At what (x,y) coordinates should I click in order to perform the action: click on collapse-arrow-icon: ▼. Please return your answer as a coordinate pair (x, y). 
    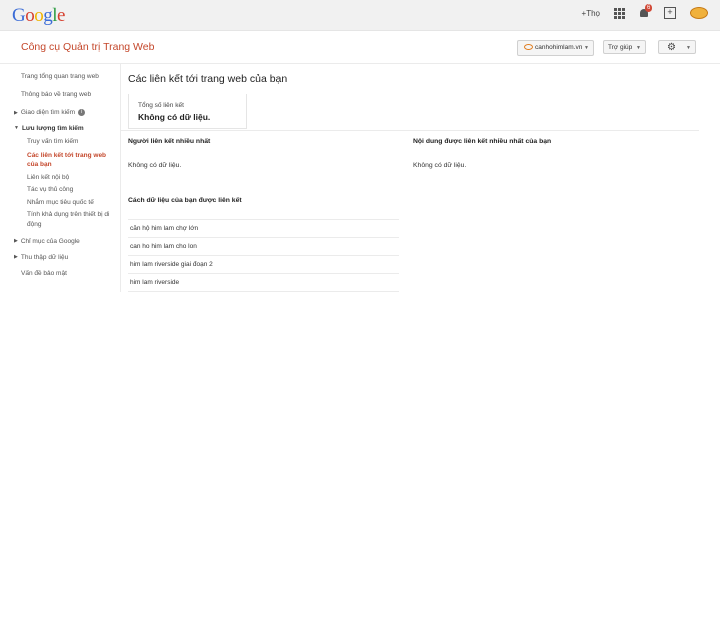
    Looking at the image, I should click on (16, 128).